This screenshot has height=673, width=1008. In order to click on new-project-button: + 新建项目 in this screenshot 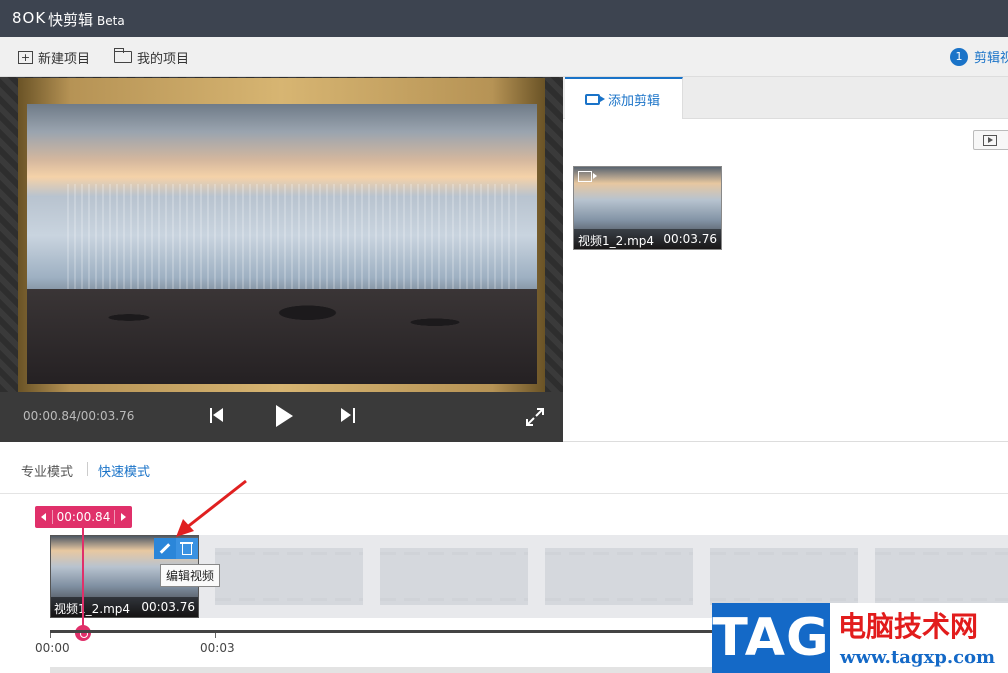, I will do `click(54, 57)`.